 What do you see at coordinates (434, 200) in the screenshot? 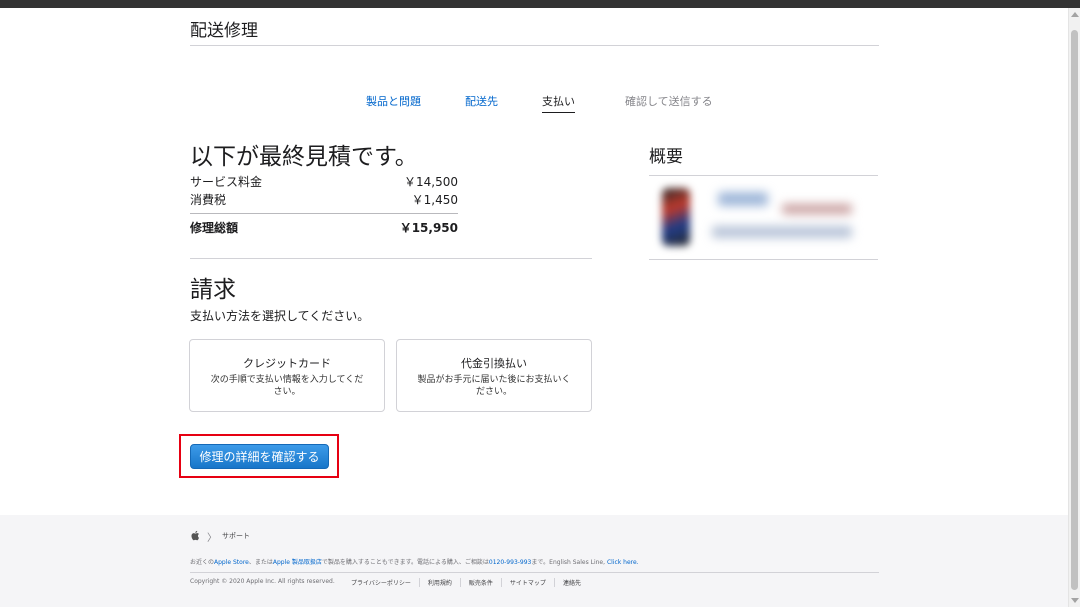
I see `tax-value: ￥1,450` at bounding box center [434, 200].